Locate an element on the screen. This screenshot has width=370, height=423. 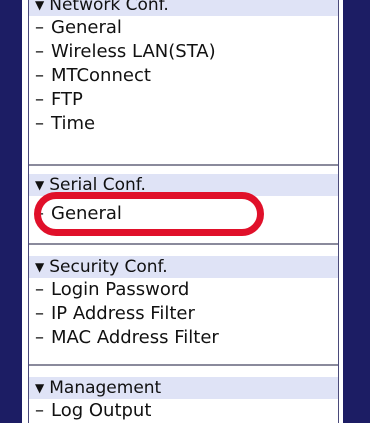
nav-item-network-general: – General is located at coordinates (183, 28).